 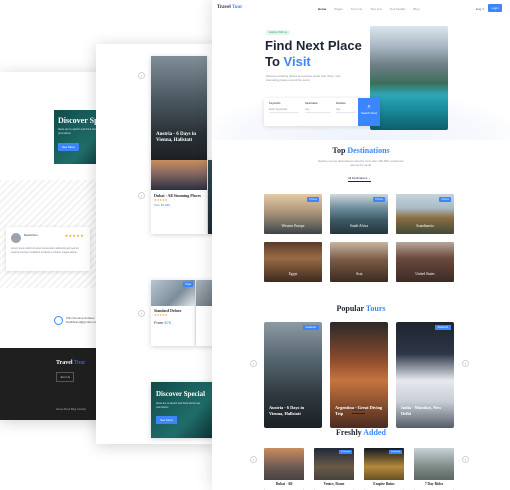 What do you see at coordinates (293, 274) in the screenshot?
I see `tile-label: Egypt` at bounding box center [293, 274].